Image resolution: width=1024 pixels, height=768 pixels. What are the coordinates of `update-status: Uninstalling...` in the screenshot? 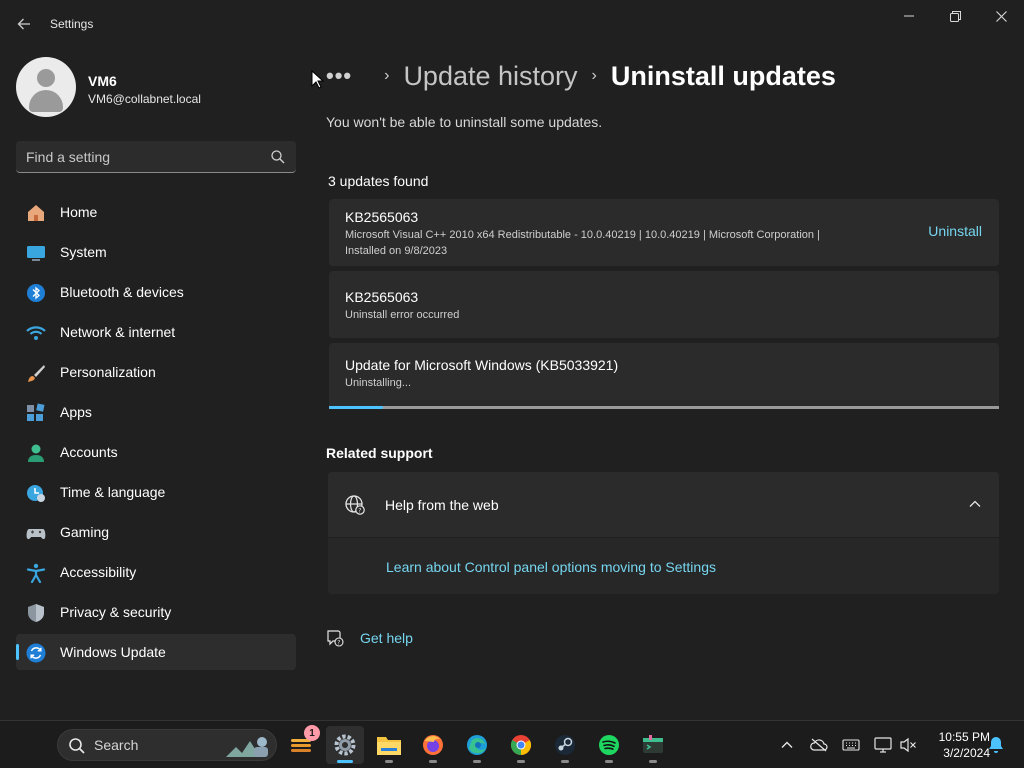 It's located at (378, 383).